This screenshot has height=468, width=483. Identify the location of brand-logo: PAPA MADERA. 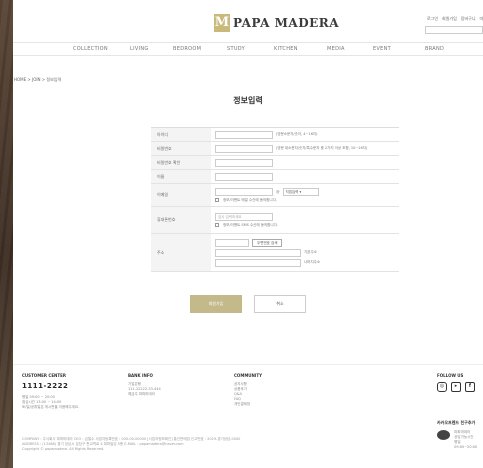
(276, 23).